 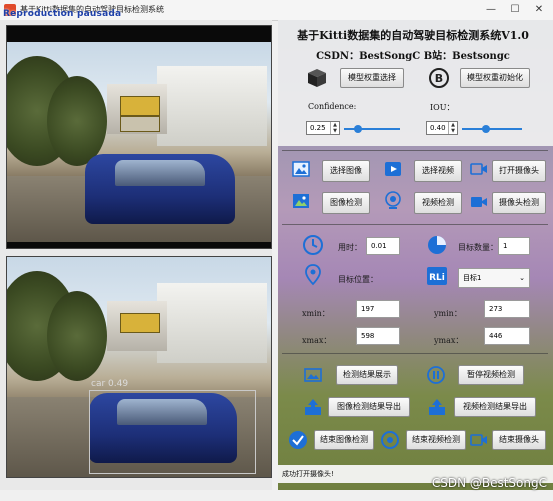 What do you see at coordinates (378, 309) in the screenshot?
I see `xmin-field: 197` at bounding box center [378, 309].